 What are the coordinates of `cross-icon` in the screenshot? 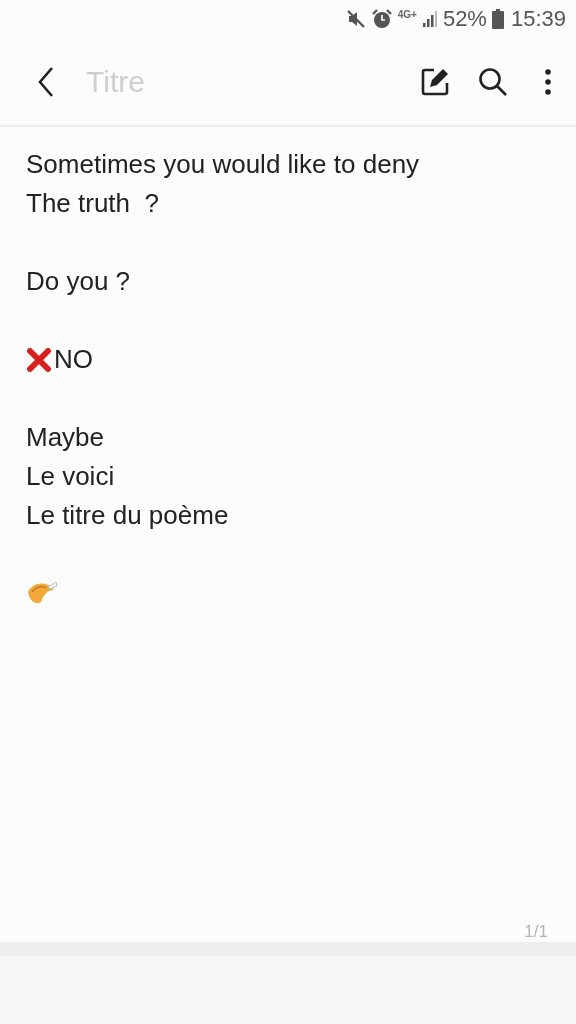 It's located at (39, 359).